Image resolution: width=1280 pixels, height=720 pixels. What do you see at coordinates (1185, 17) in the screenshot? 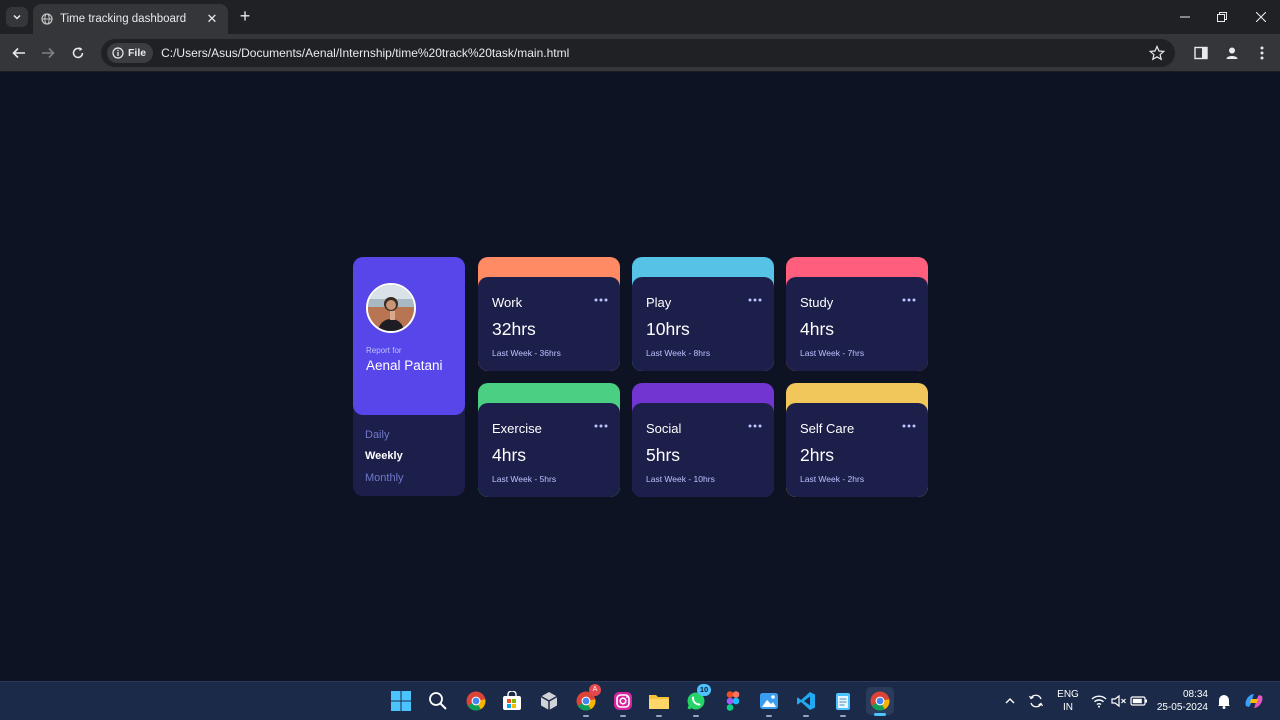
I see `minimize-button` at bounding box center [1185, 17].